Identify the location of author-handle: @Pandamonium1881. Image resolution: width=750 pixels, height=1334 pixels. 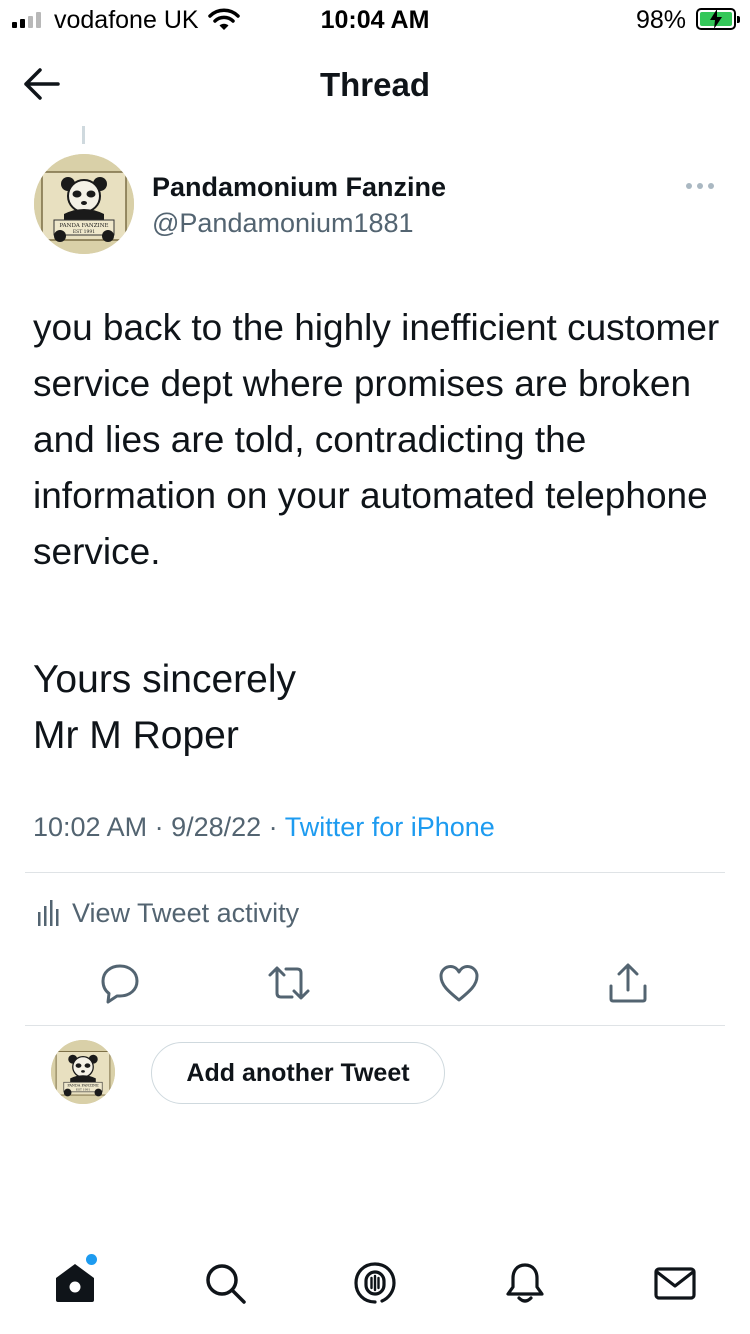
(283, 223).